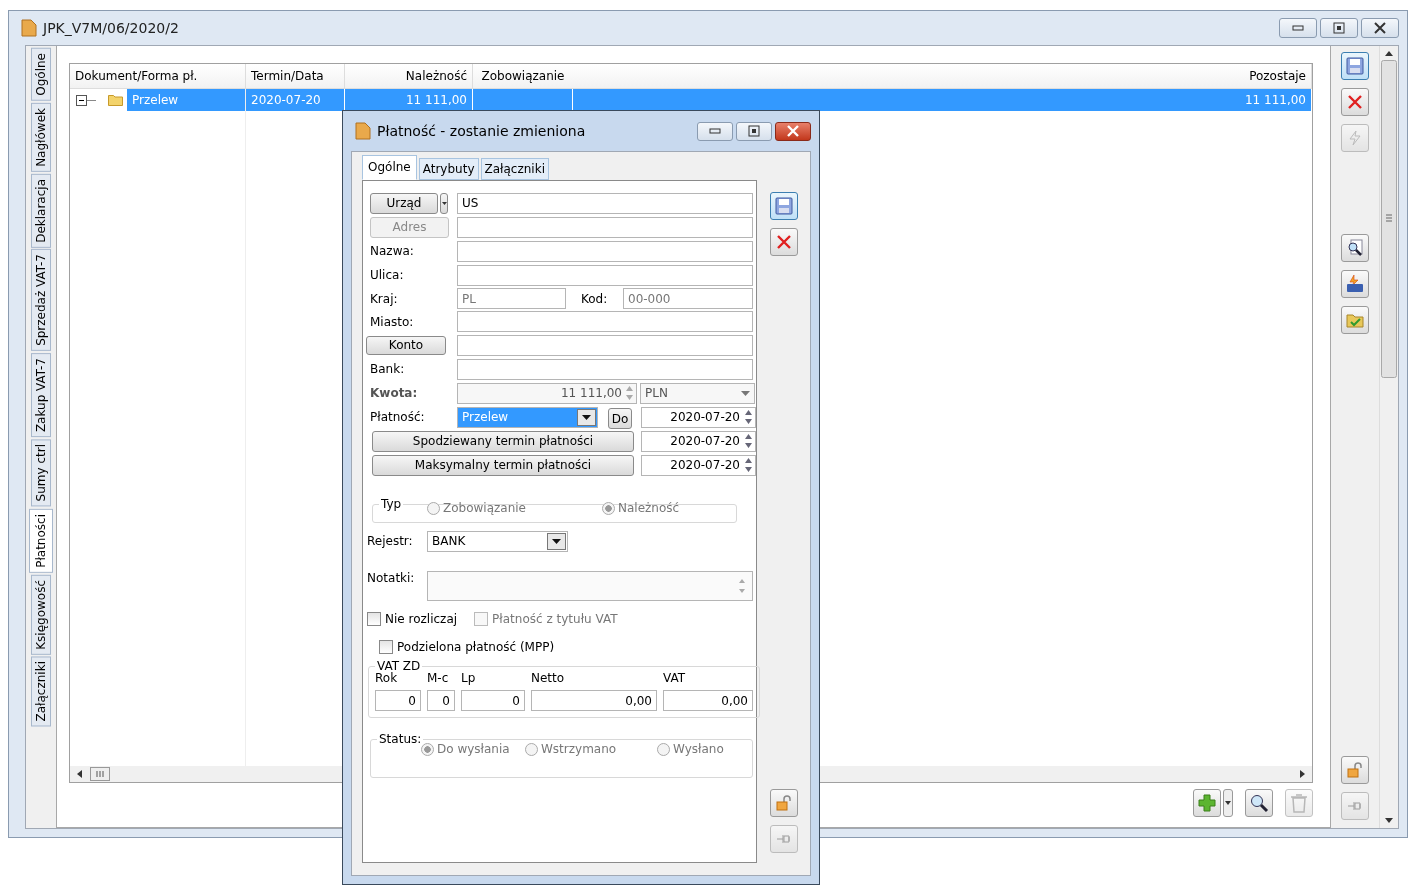 This screenshot has width=1419, height=887. Describe the element at coordinates (605, 321) in the screenshot. I see `city-field` at that location.